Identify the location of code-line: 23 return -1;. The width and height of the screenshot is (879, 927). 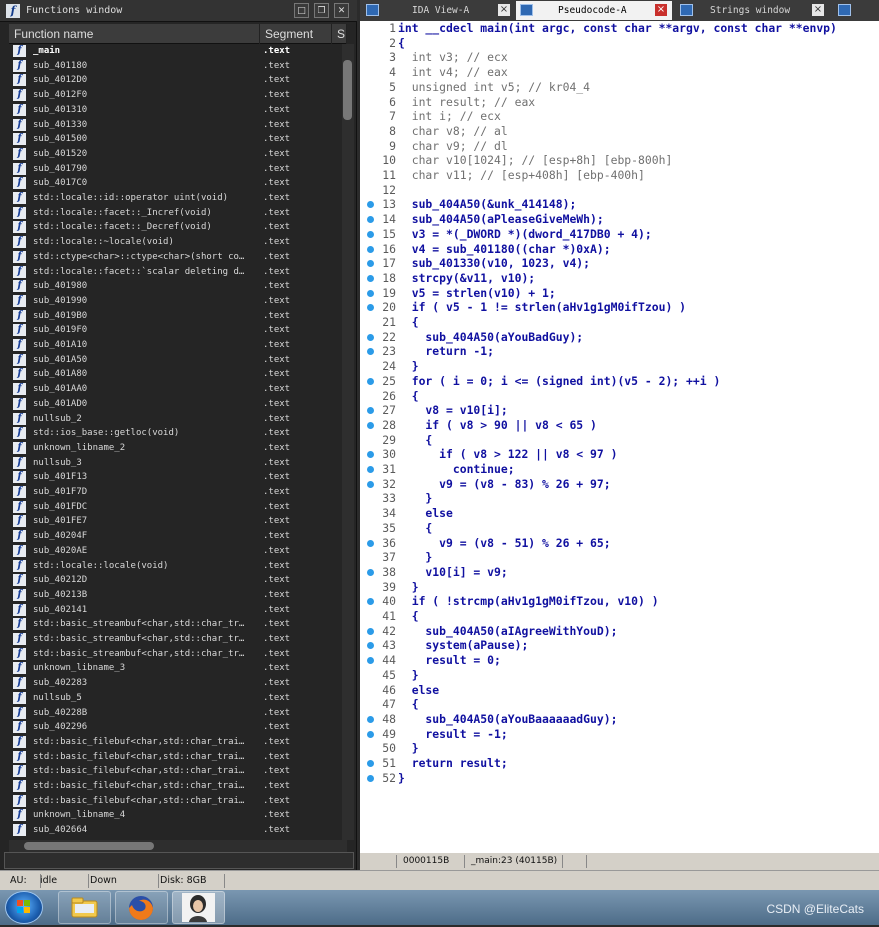
(619, 351).